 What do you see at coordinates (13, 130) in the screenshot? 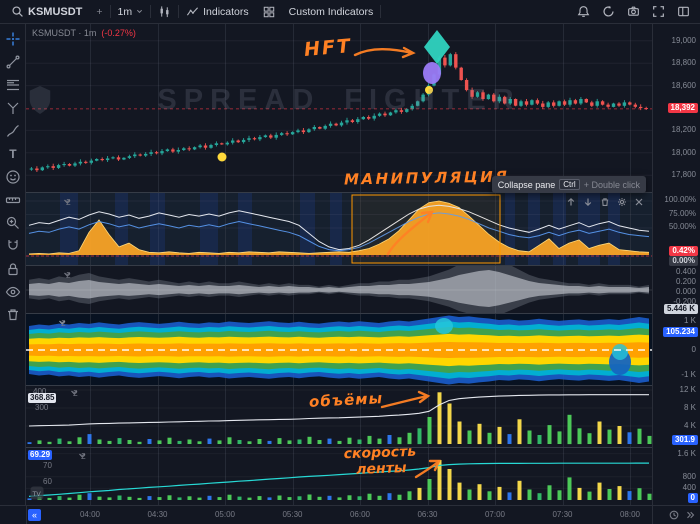
I see `brush-tool` at bounding box center [13, 130].